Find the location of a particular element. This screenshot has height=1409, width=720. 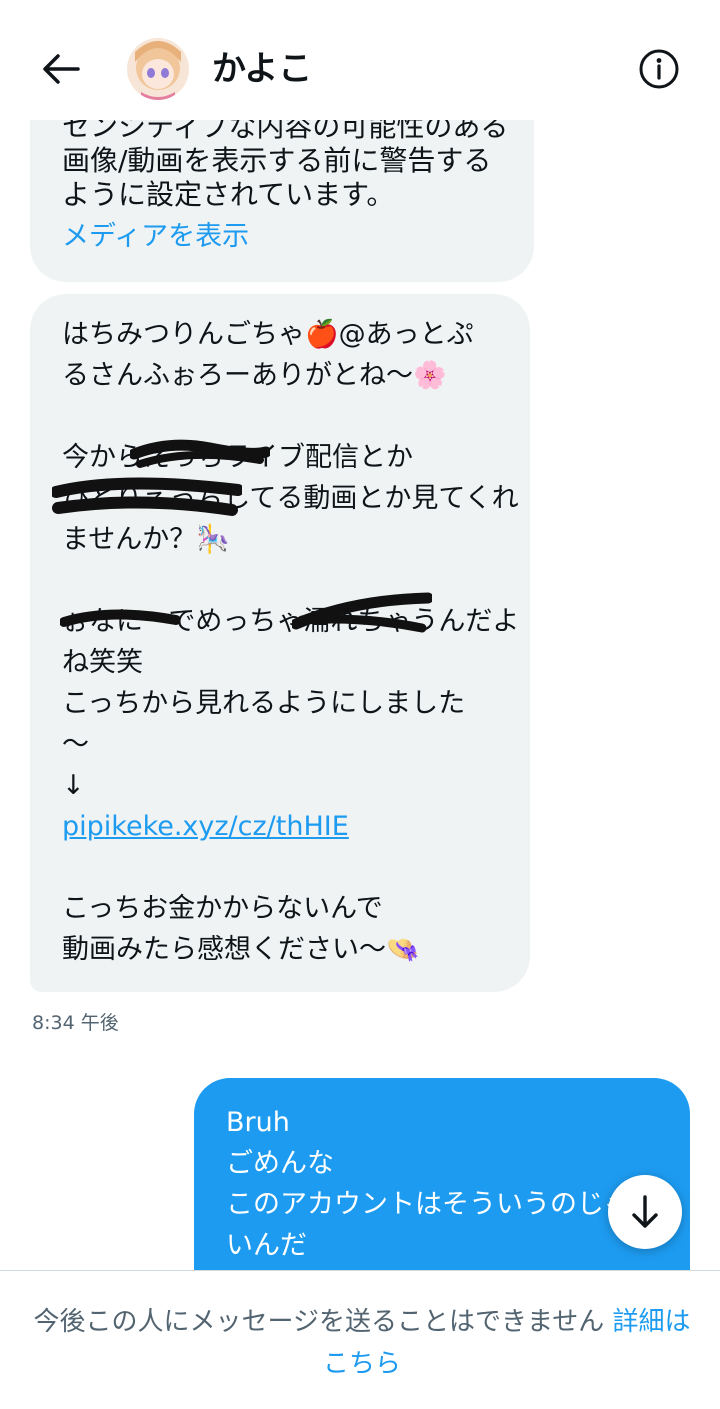

message-line: 動画みたら感想ください〜👒 is located at coordinates (241, 949).